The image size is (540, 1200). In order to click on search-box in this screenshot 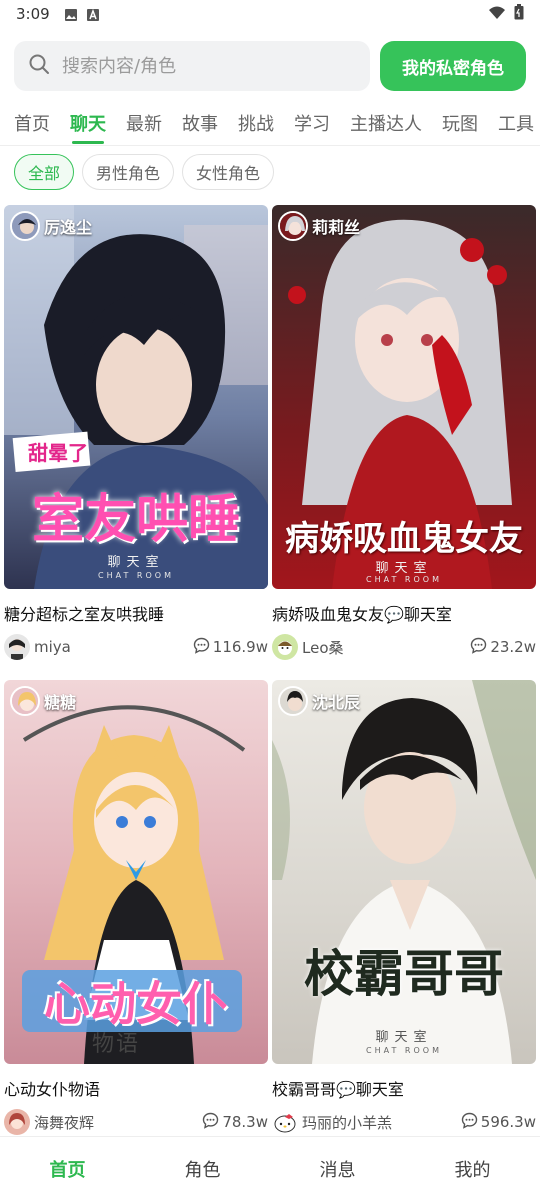, I will do `click(192, 66)`.